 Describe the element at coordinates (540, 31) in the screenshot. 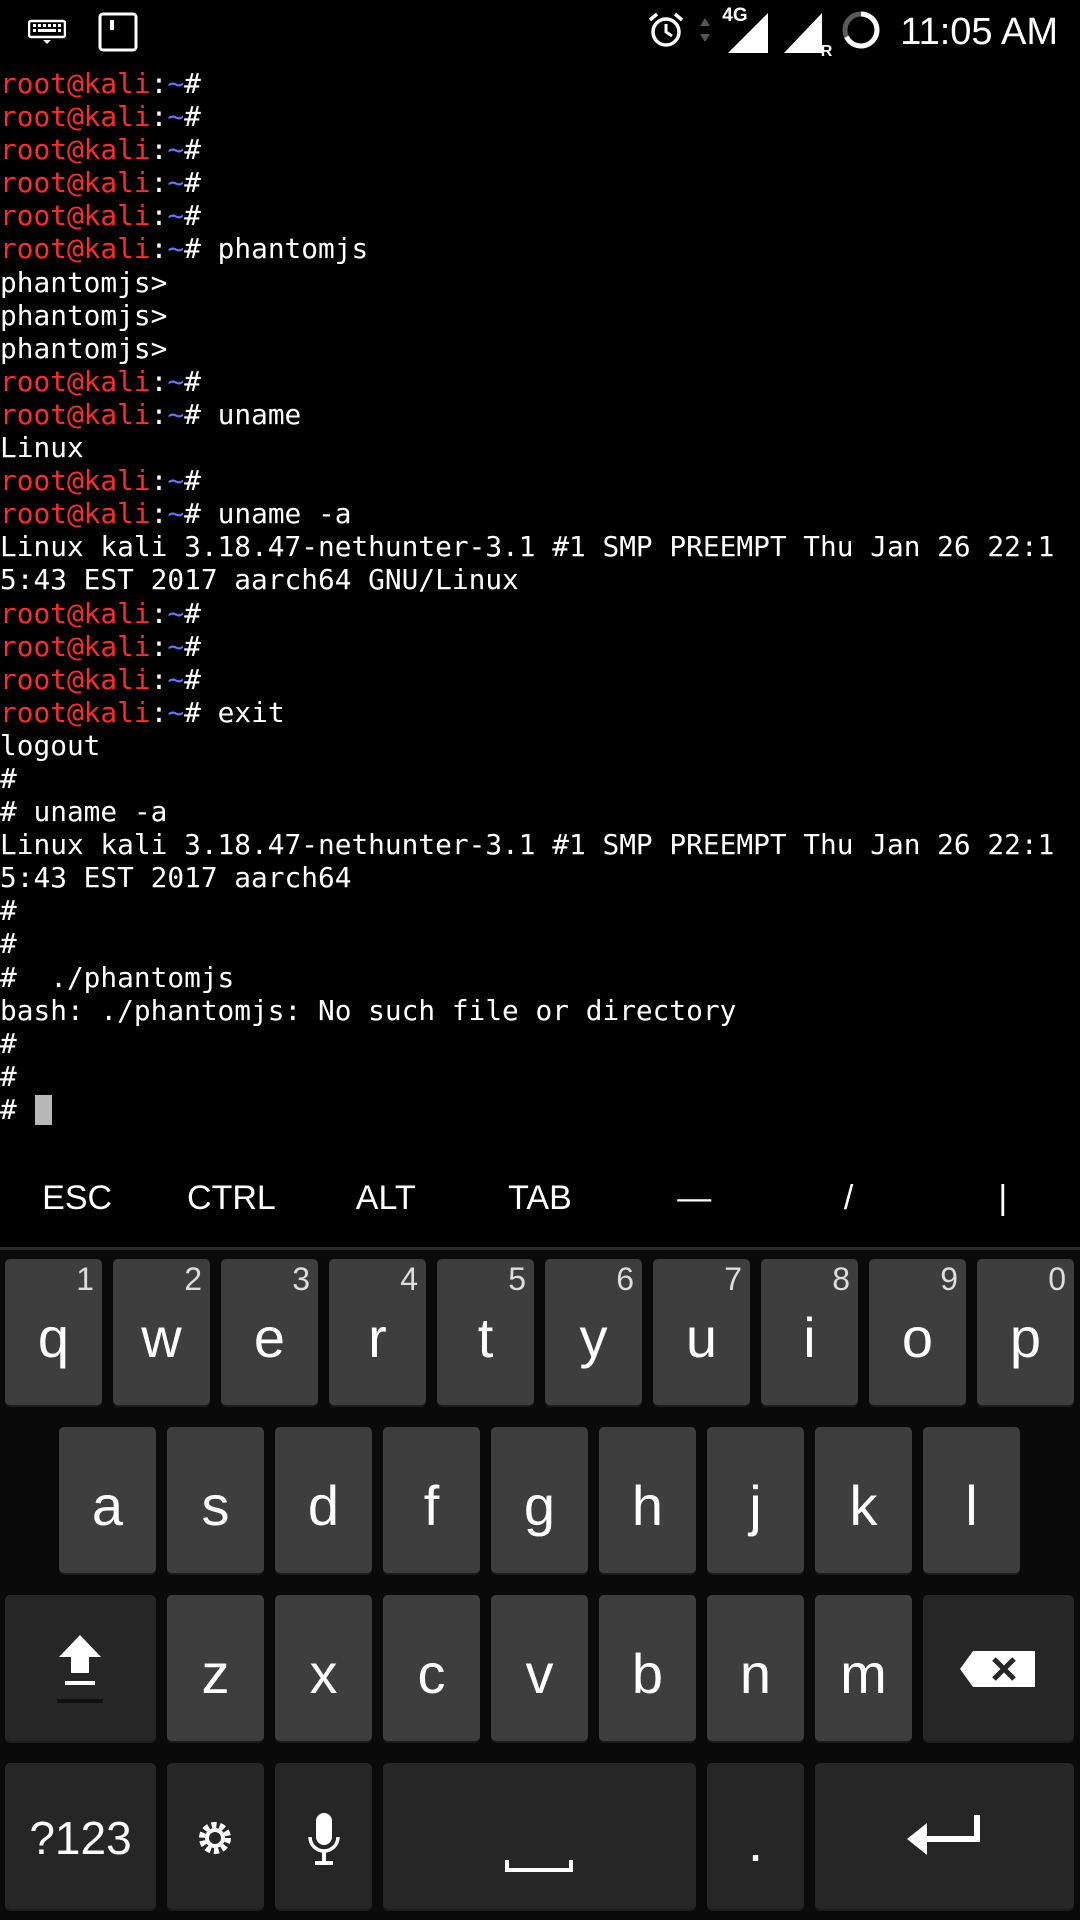

I see `status-bar: 4G R 11:05 AM` at that location.